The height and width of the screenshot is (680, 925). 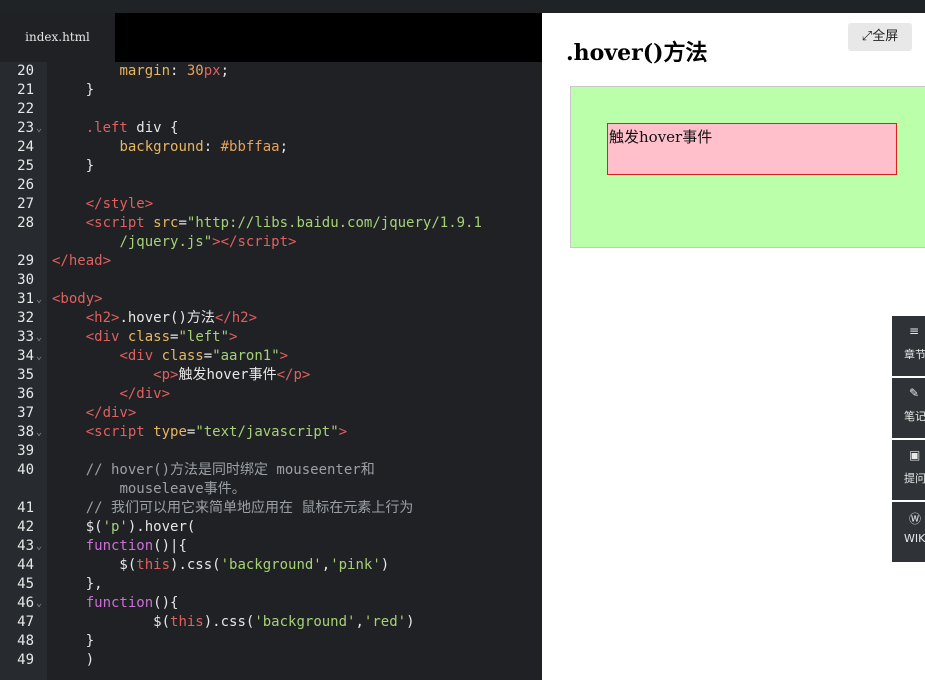 I want to click on code-line: 44 $(this).css('background','pink'), so click(x=271, y=565).